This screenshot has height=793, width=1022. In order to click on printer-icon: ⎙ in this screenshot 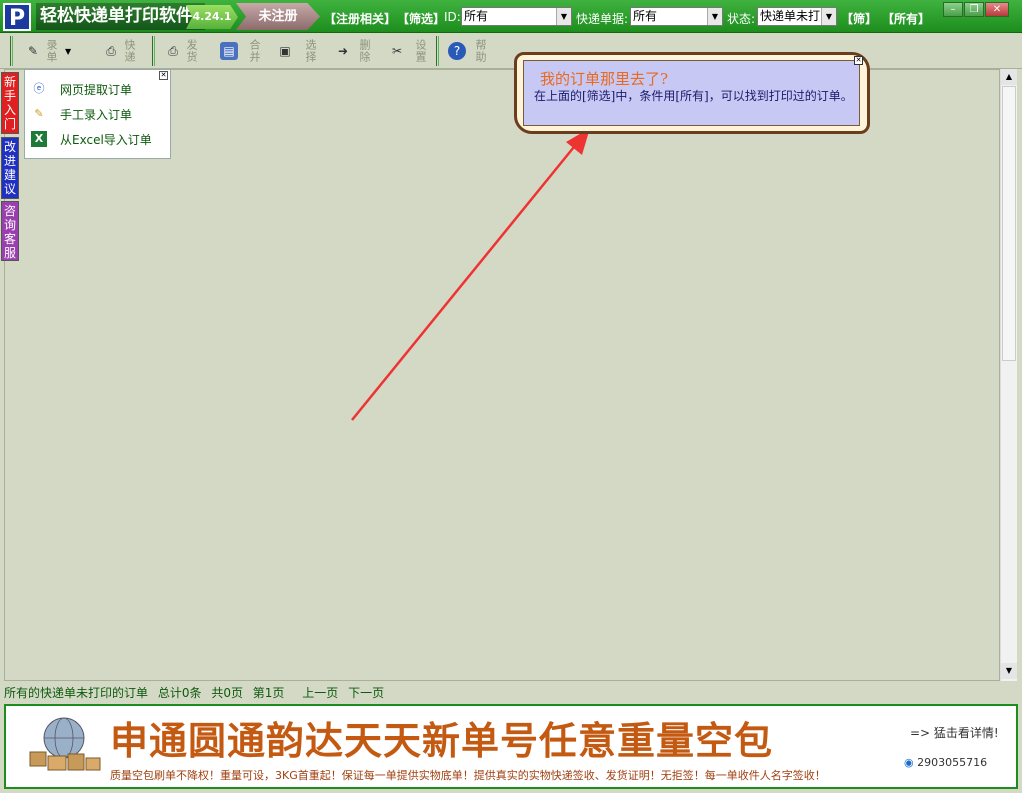, I will do `click(173, 51)`.